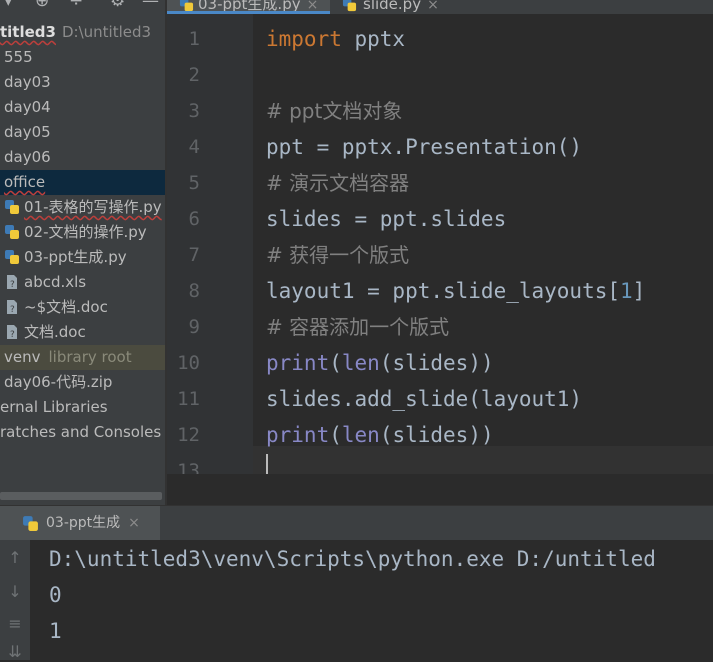 The height and width of the screenshot is (662, 713). Describe the element at coordinates (55, 631) in the screenshot. I see `console-line: 1` at that location.